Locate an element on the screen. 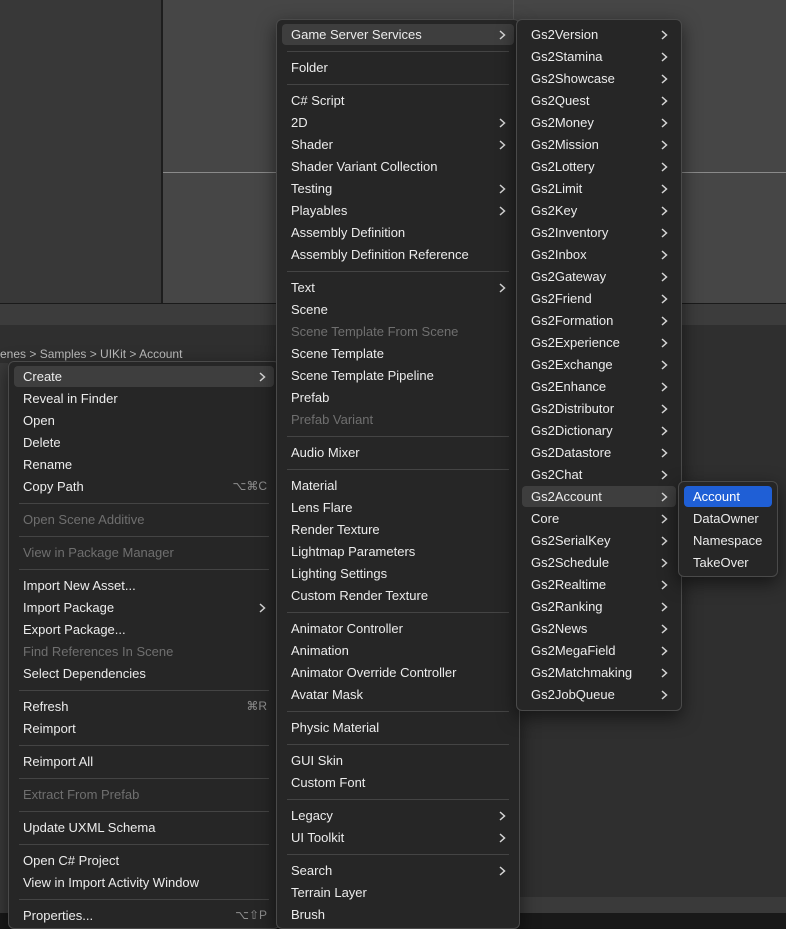 The height and width of the screenshot is (929, 786). menu-item-lightmap-parameters: Lightmap Parameters is located at coordinates (398, 551).